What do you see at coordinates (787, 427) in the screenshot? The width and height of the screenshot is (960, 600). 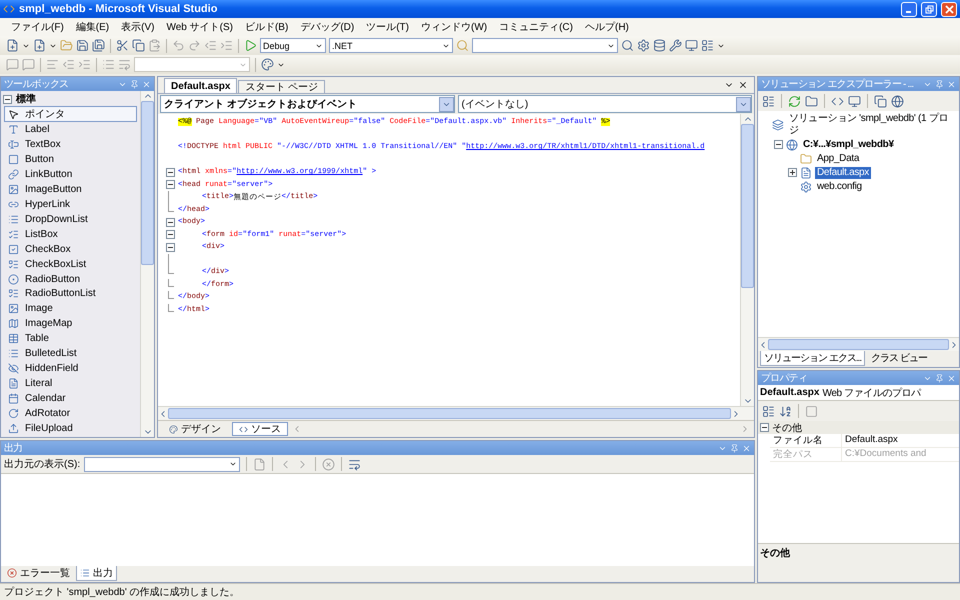 I see `category-label: その他` at bounding box center [787, 427].